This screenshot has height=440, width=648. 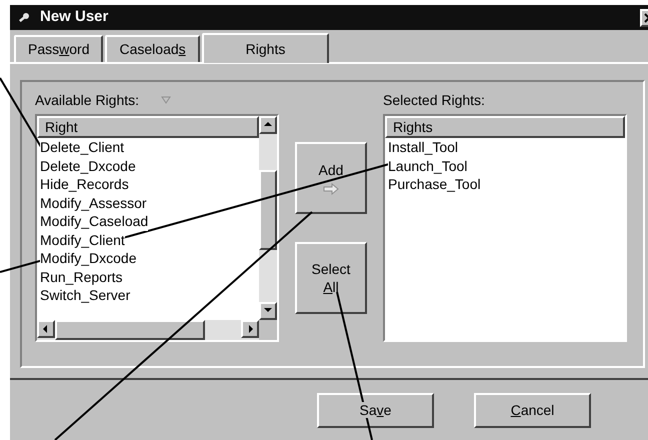 What do you see at coordinates (152, 48) in the screenshot?
I see `tab: Caseloads` at bounding box center [152, 48].